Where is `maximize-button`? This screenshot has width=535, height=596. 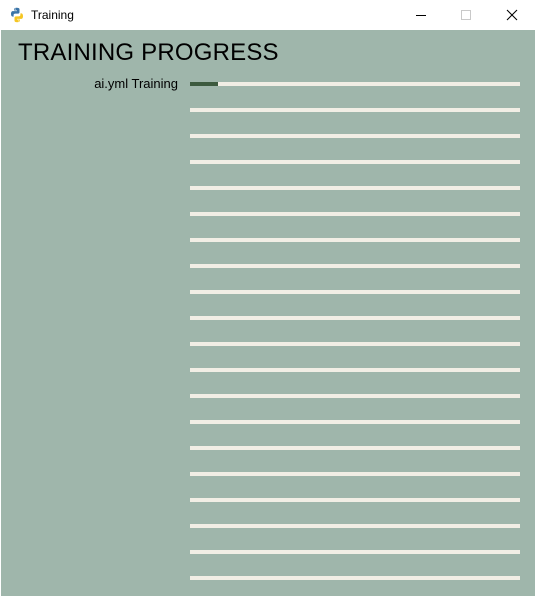
maximize-button is located at coordinates (466, 15).